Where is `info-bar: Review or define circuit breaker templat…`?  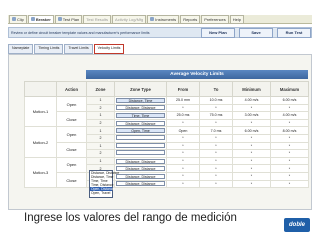
info-bar: Review or define circuit breaker templat… is located at coordinates (160, 32).